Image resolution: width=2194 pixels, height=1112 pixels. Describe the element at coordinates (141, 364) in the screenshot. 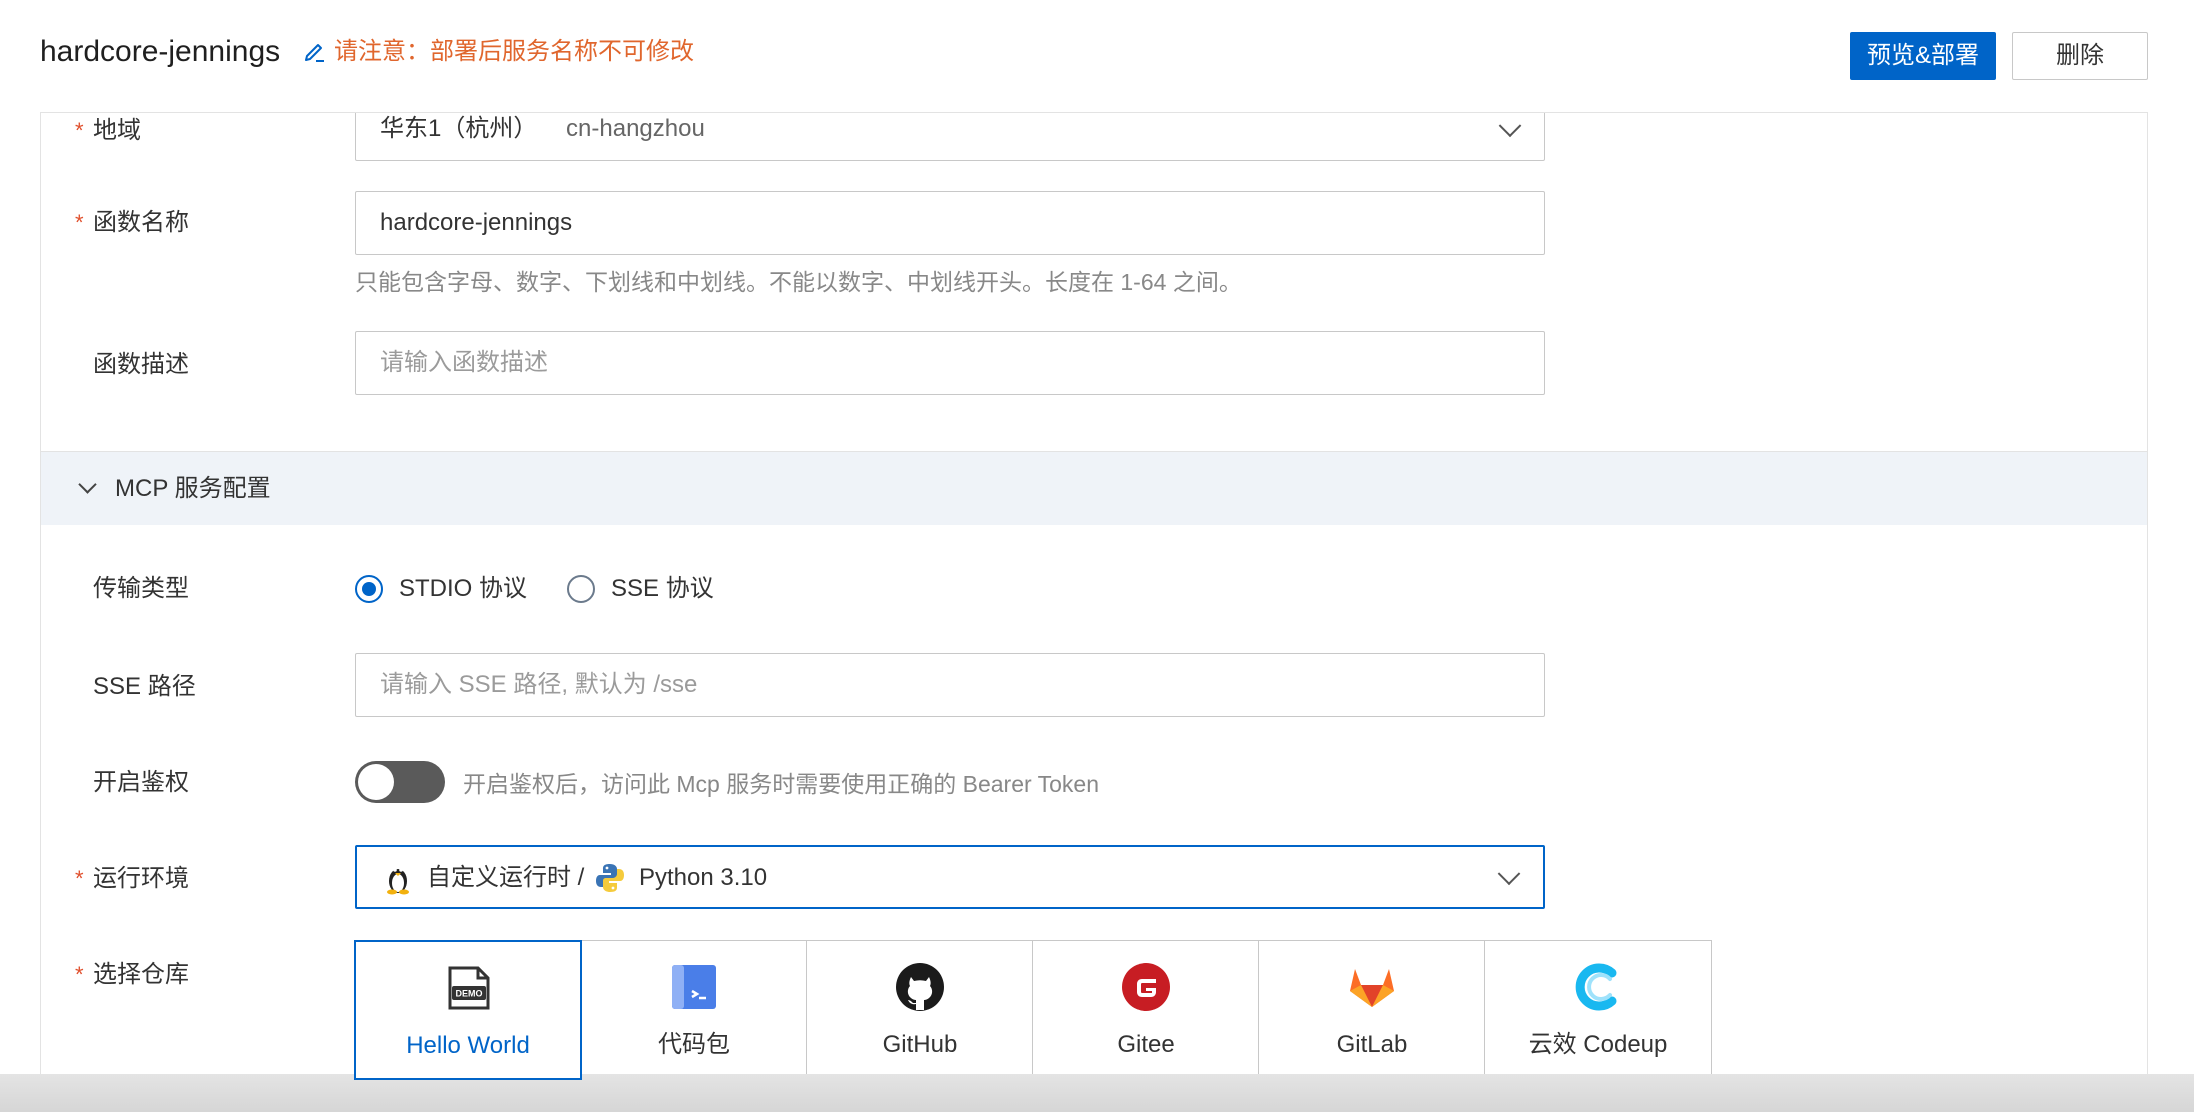

I see `function-desc-label: 函数描述` at that location.